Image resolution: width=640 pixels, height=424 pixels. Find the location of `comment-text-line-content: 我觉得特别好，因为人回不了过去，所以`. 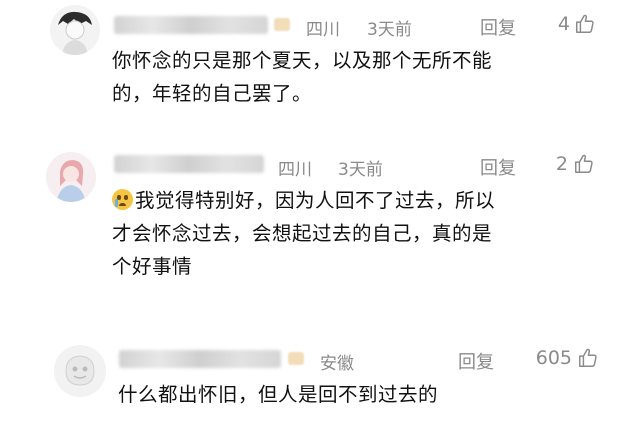

comment-text-line-content: 我觉得特别好，因为人回不了过去，所以 is located at coordinates (315, 200).